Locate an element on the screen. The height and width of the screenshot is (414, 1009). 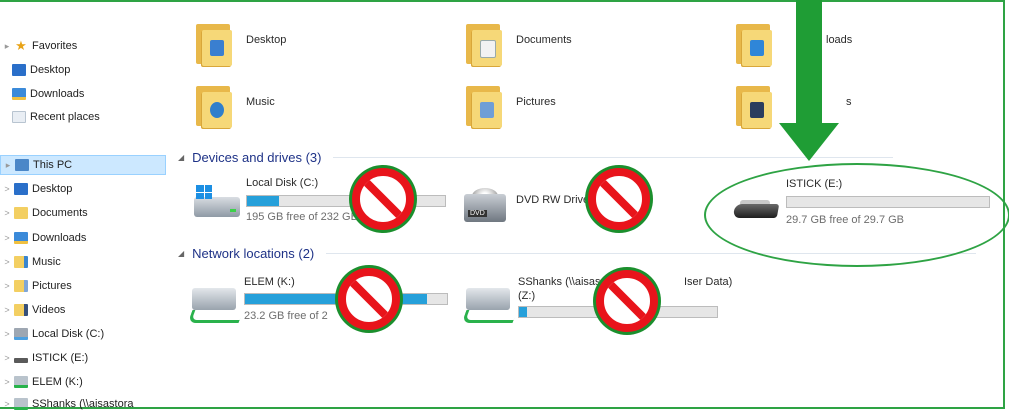
drive-name: Local Disk (C:) is located at coordinates (282, 183).